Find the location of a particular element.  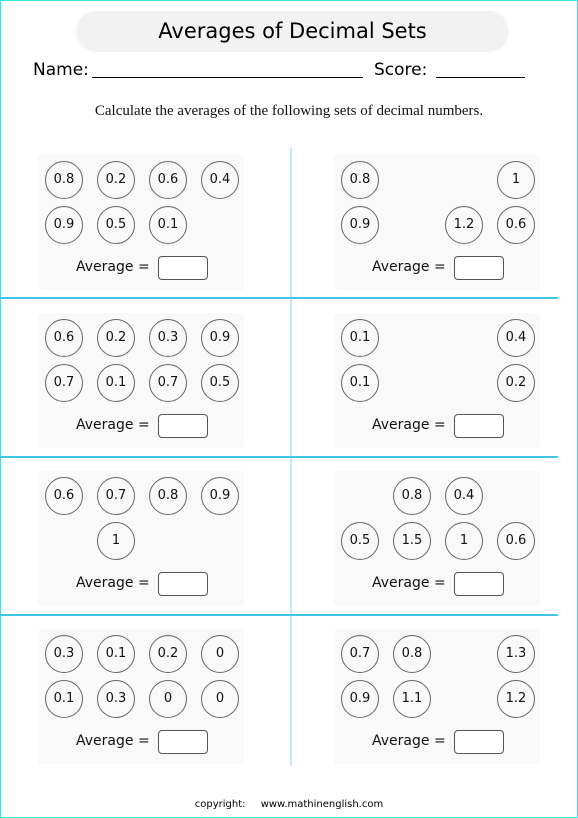

score-label: Score: is located at coordinates (401, 70).